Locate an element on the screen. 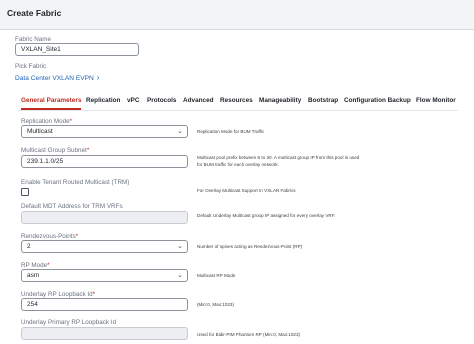  tab-divider is located at coordinates (238, 110).